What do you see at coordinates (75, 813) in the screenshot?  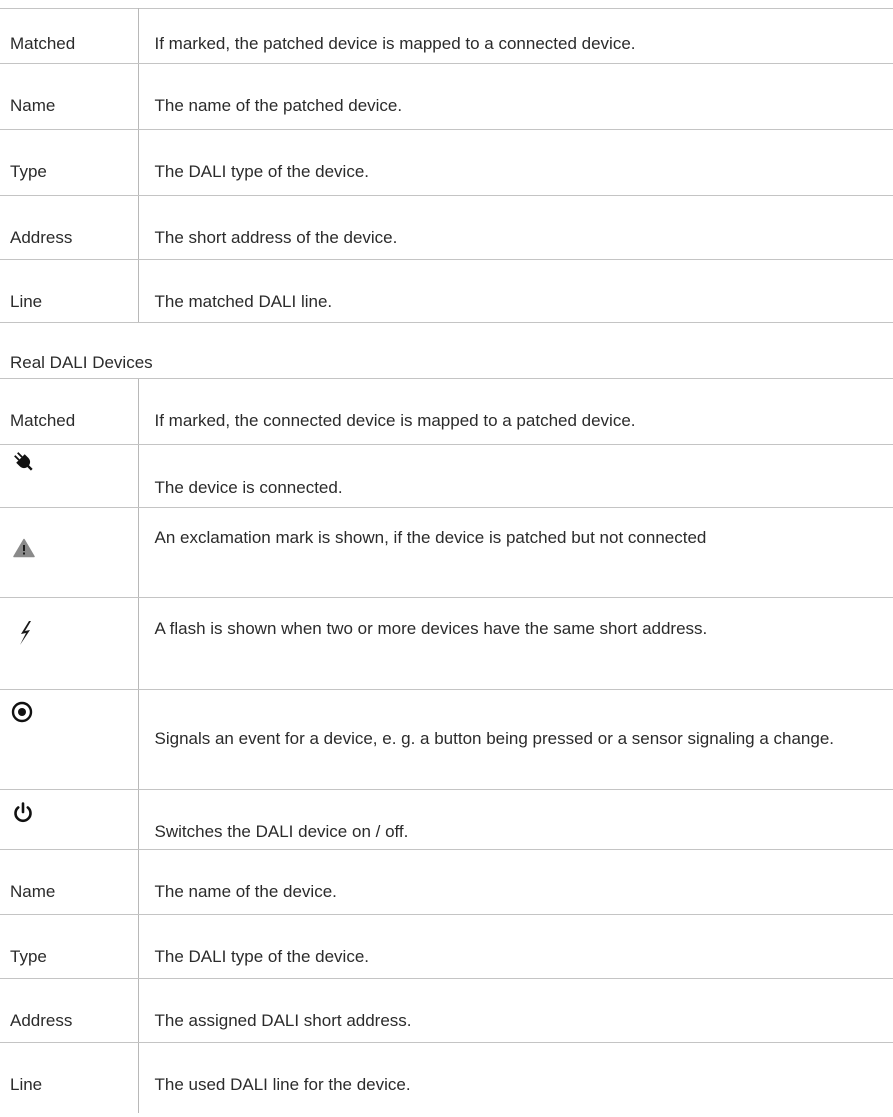 I see `power-icon` at bounding box center [75, 813].